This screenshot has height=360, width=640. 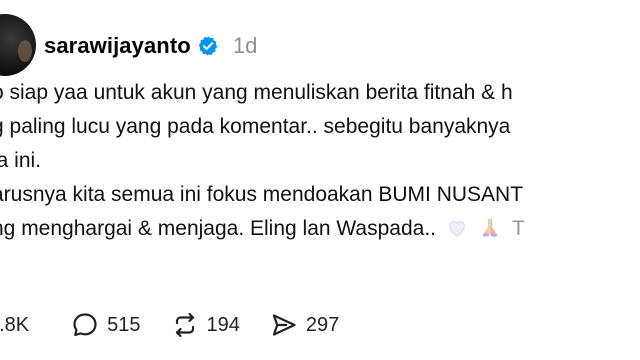 I want to click on truncated-text: T, so click(x=518, y=228).